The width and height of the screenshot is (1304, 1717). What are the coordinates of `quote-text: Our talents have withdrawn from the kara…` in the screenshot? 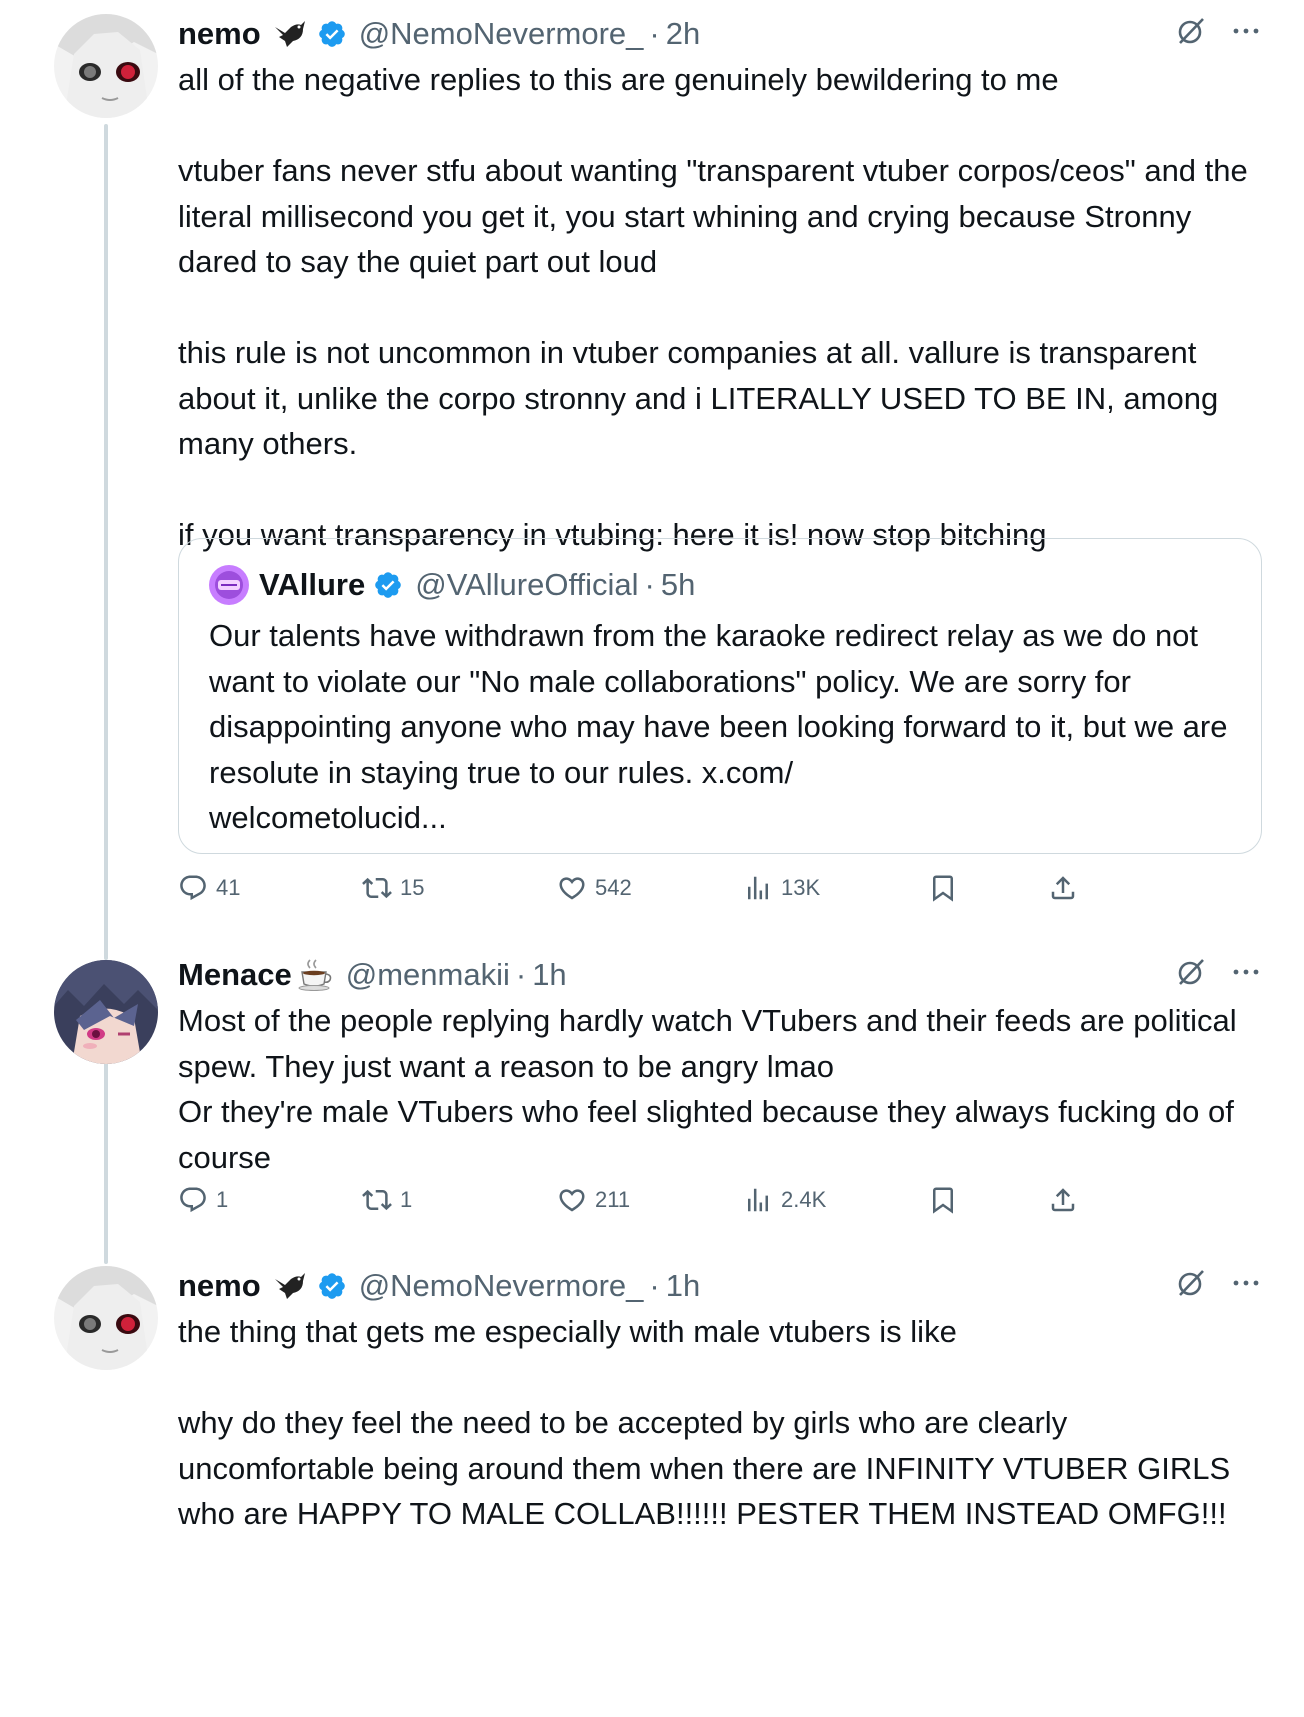 It's located at (718, 726).